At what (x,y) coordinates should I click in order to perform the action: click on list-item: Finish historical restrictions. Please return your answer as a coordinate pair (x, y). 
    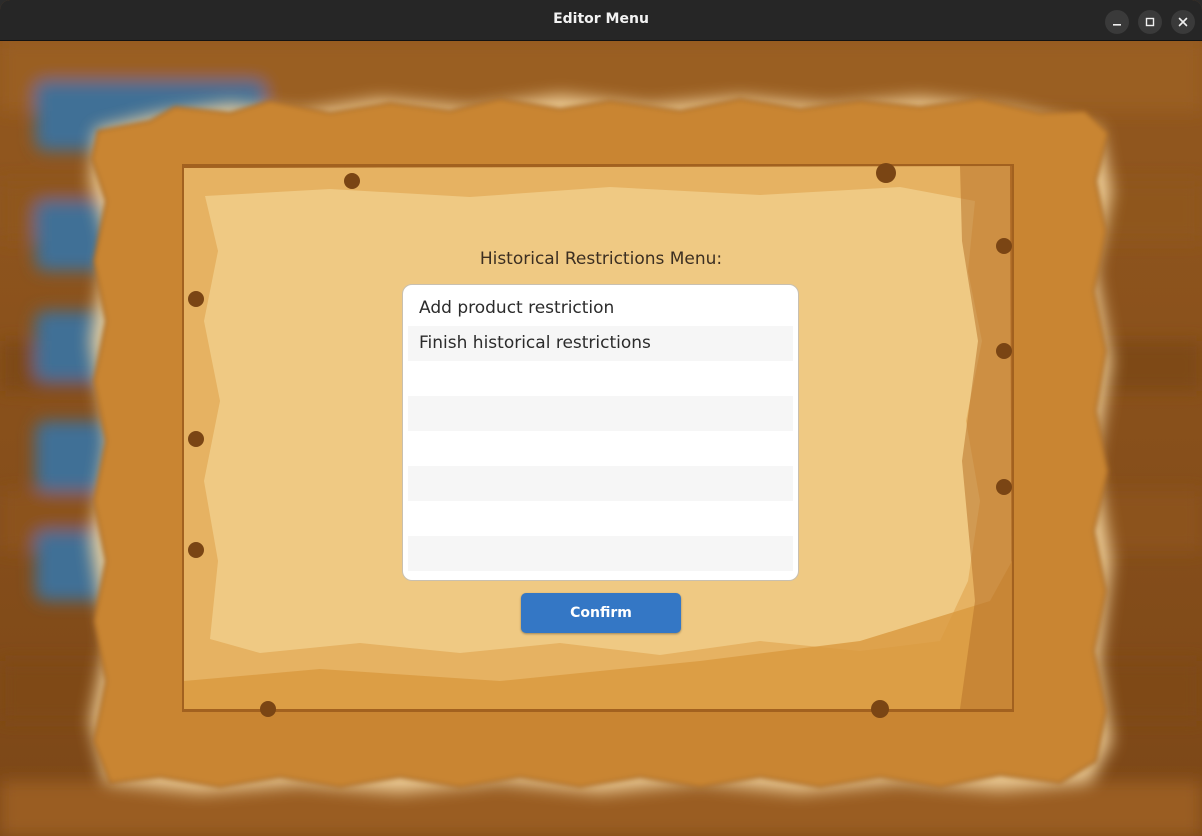
    Looking at the image, I should click on (600, 343).